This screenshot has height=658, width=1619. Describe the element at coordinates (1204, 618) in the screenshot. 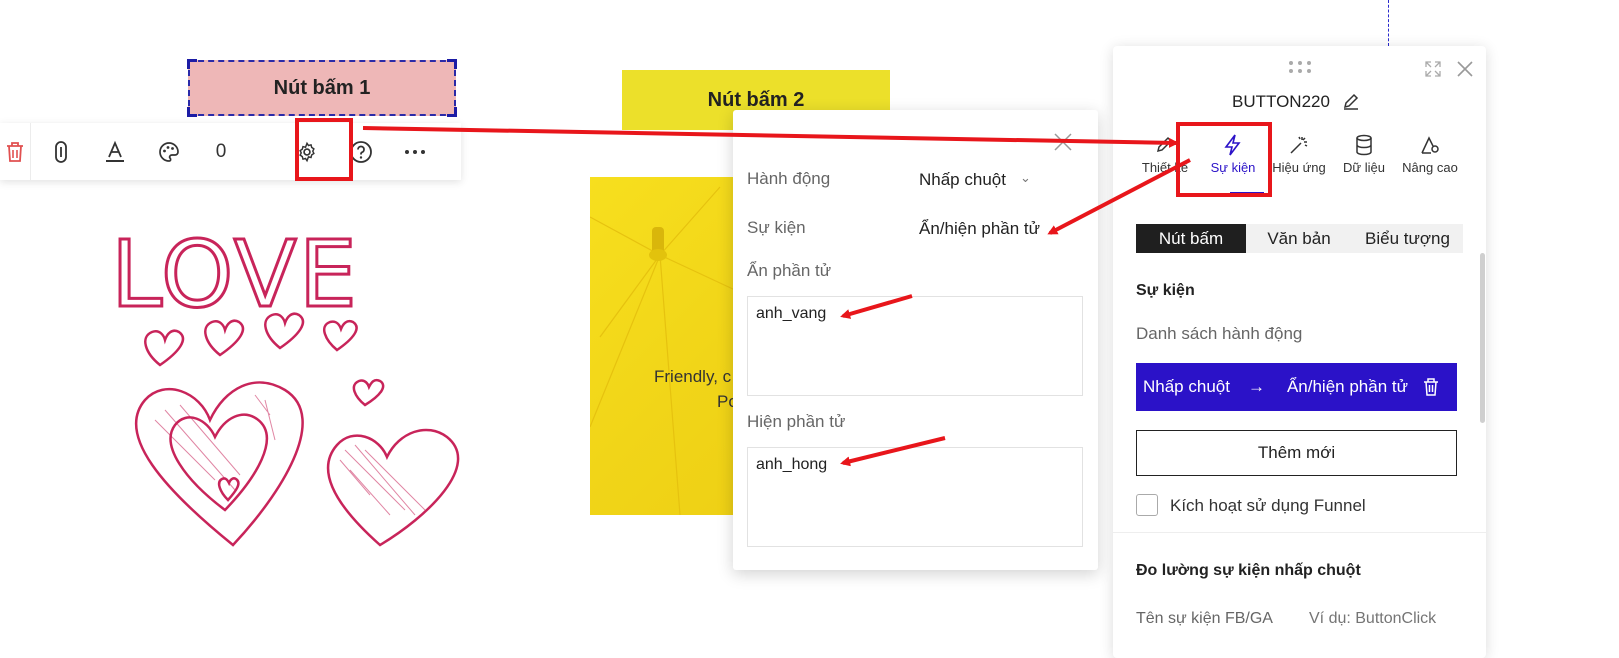

I see `event-name-label: Tên sự kiện FB/GA` at that location.